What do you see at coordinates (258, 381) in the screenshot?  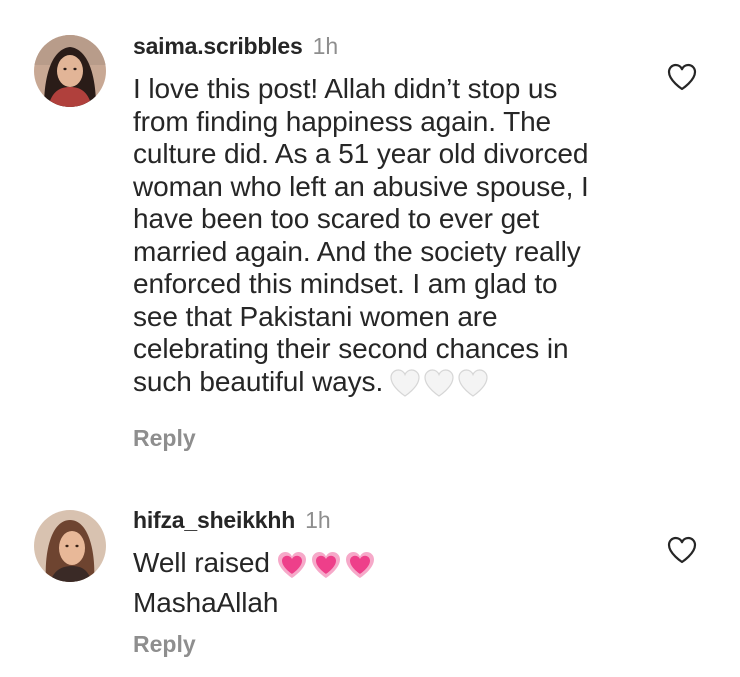 I see `comment-line-text: such beautiful ways.` at bounding box center [258, 381].